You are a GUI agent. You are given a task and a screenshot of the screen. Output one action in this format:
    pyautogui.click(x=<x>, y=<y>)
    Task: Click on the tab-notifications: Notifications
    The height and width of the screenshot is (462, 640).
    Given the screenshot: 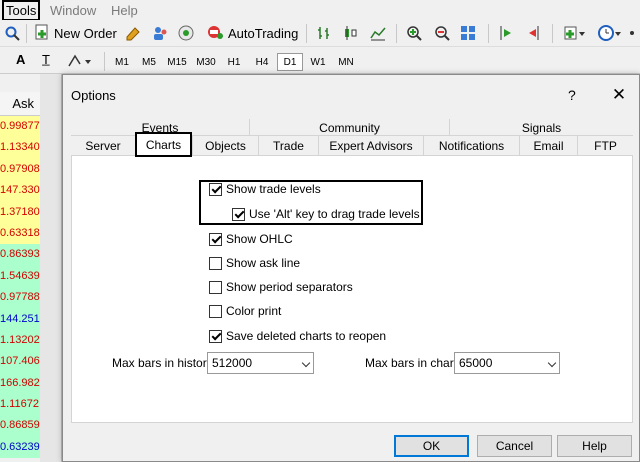 What is the action you would take?
    pyautogui.click(x=471, y=145)
    